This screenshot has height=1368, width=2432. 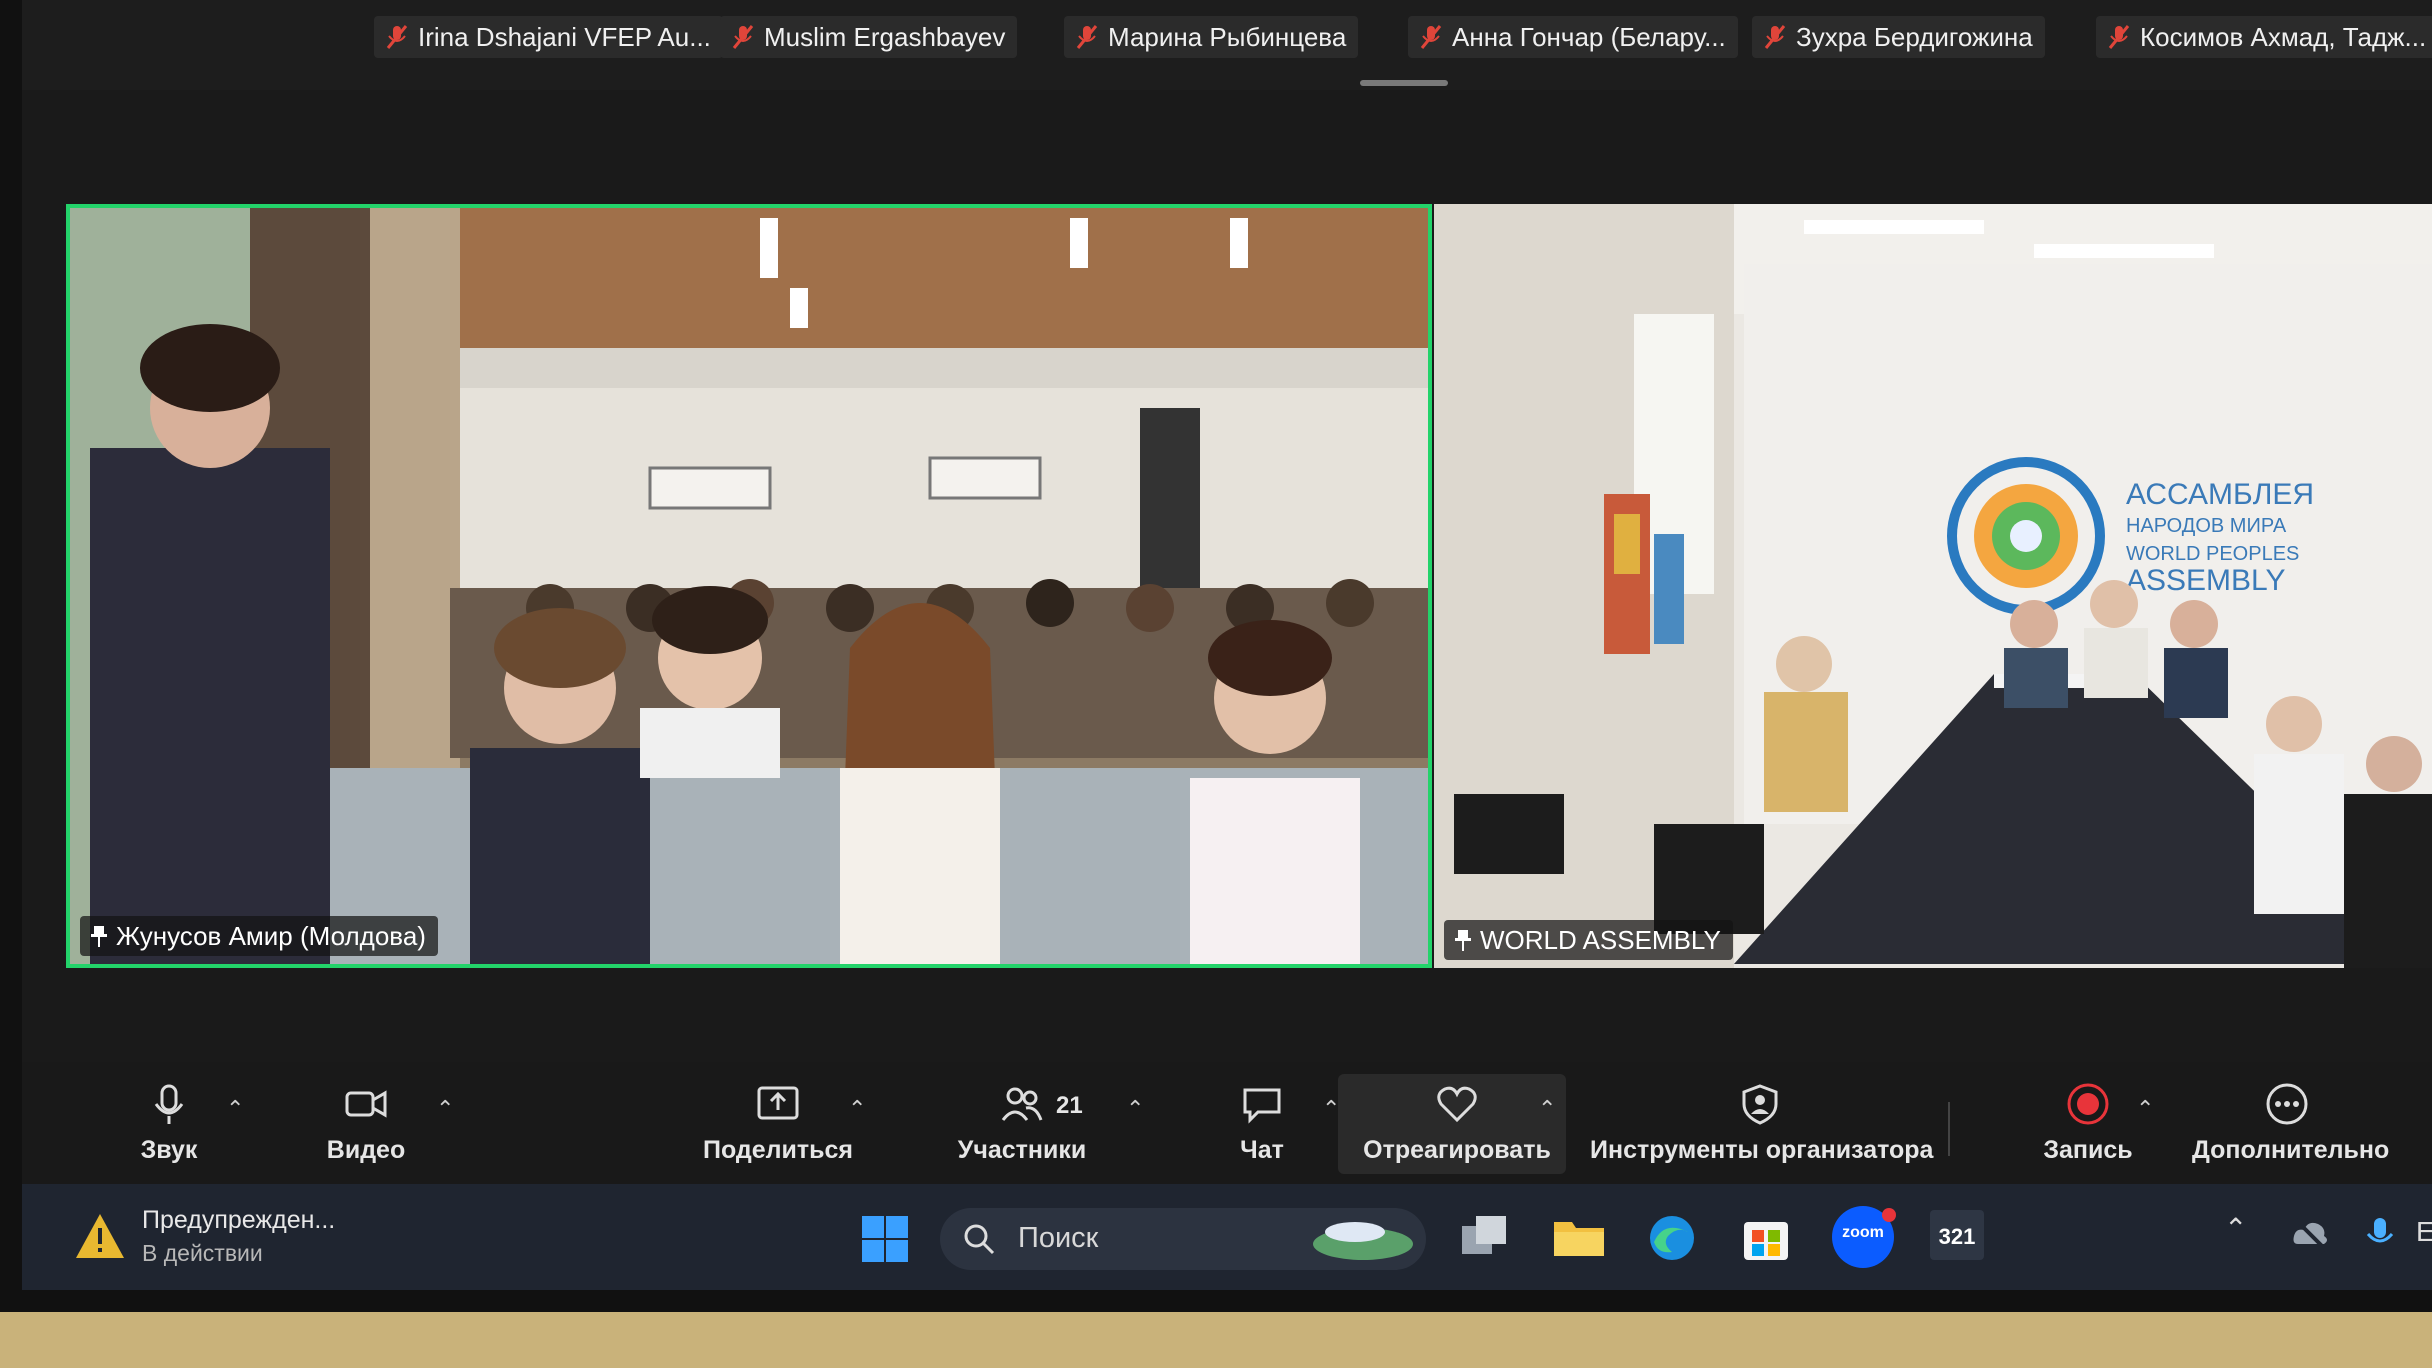 I want to click on notification-subtitle: В действии, so click(x=202, y=1253).